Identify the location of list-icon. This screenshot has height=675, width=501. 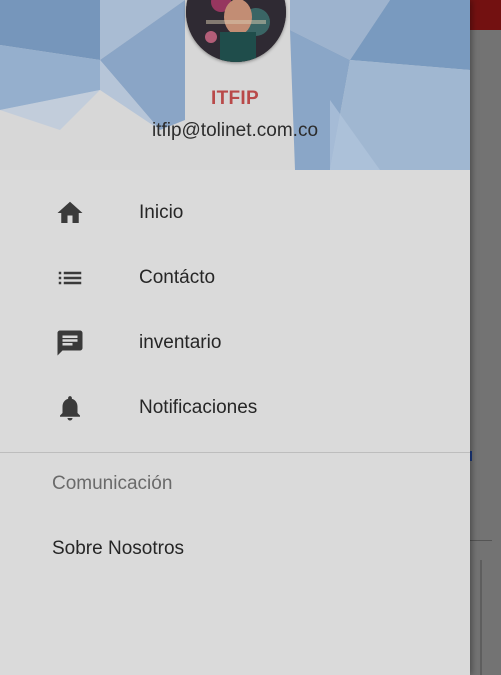
(70, 278).